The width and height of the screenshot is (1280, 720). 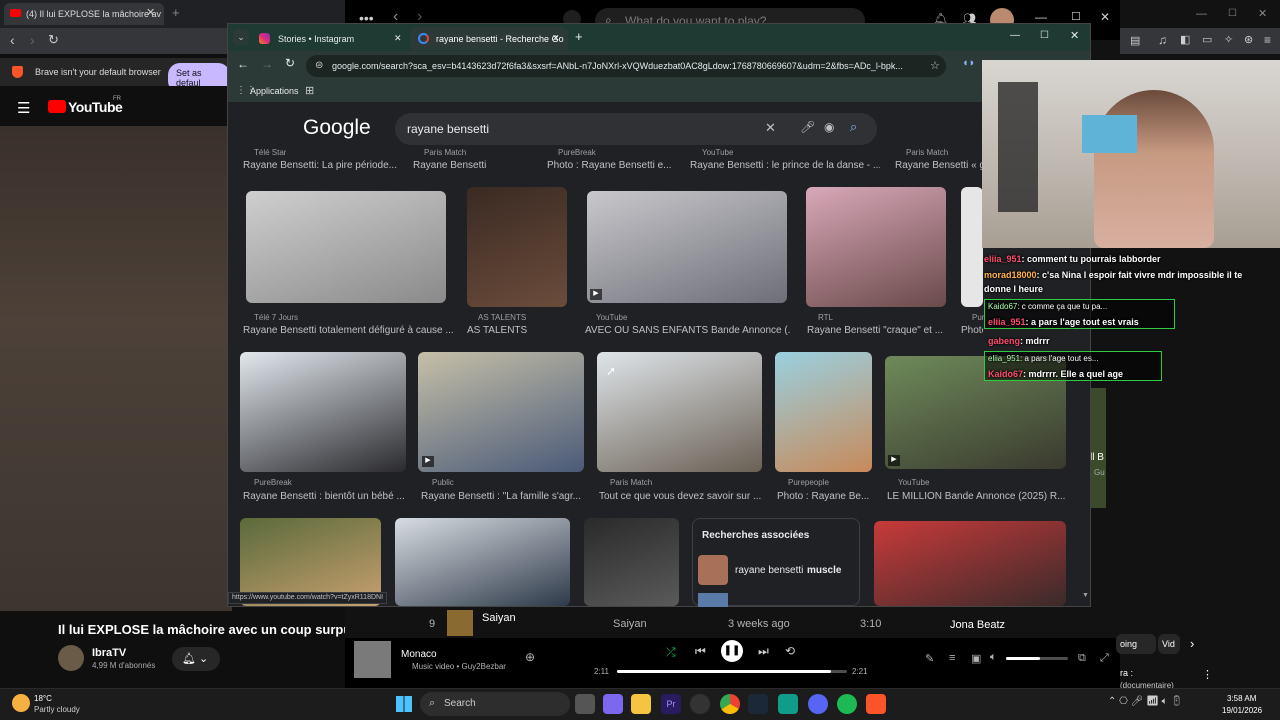 I want to click on google-search-input: rayane bensetti ✕ 🎤︎ ◉ ⌕, so click(x=636, y=129).